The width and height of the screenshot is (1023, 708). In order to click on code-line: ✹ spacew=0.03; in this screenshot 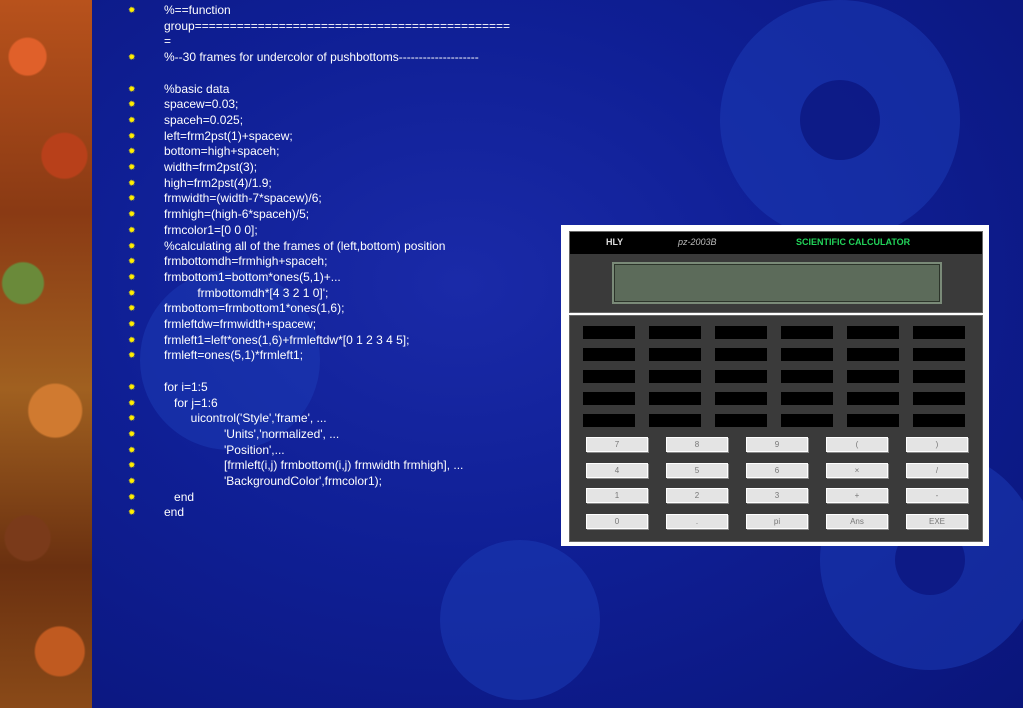, I will do `click(338, 105)`.